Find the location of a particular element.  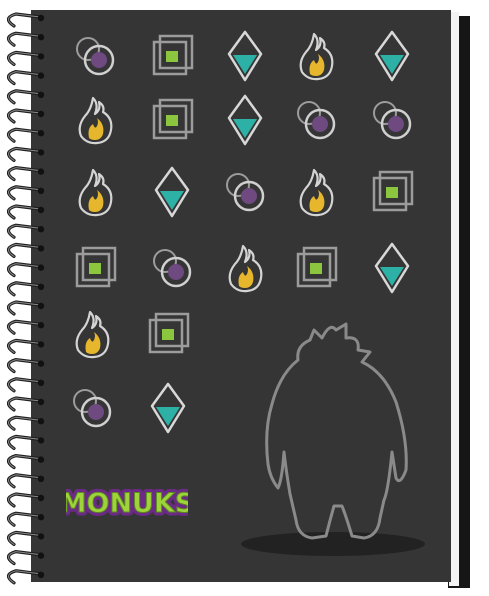

monuks-logo-fill: MONUKS is located at coordinates (127, 503).